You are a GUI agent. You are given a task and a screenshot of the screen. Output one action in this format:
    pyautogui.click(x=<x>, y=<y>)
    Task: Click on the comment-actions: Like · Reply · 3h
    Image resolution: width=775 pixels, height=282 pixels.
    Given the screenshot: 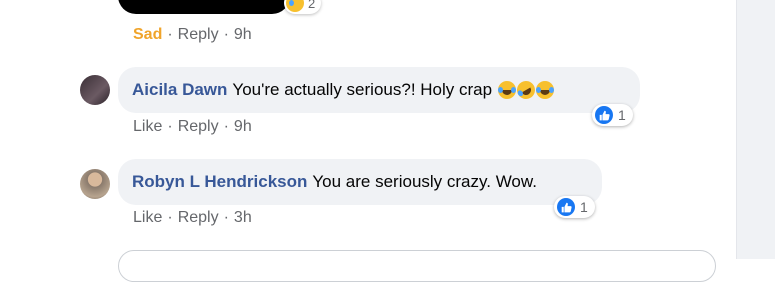 What is the action you would take?
    pyautogui.click(x=192, y=217)
    